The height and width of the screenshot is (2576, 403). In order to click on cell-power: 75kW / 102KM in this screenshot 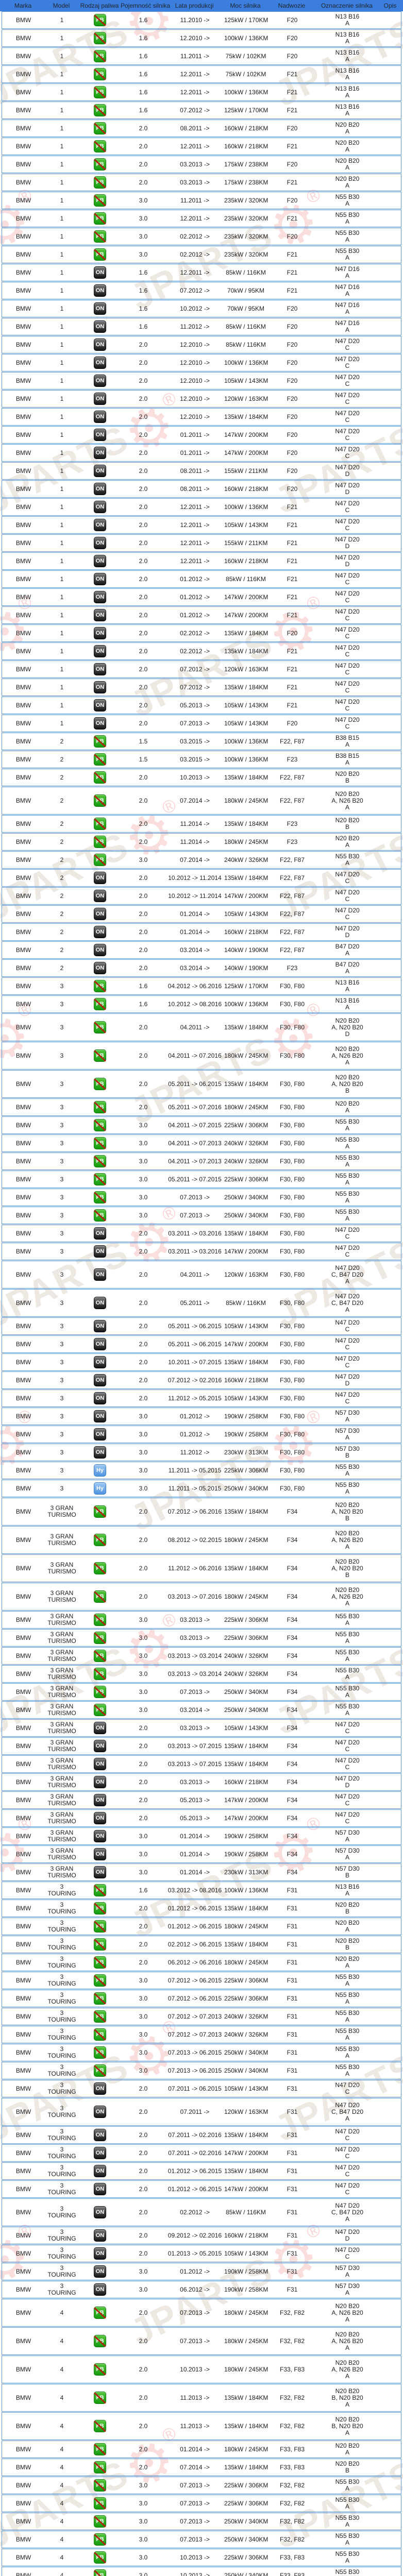, I will do `click(246, 74)`.